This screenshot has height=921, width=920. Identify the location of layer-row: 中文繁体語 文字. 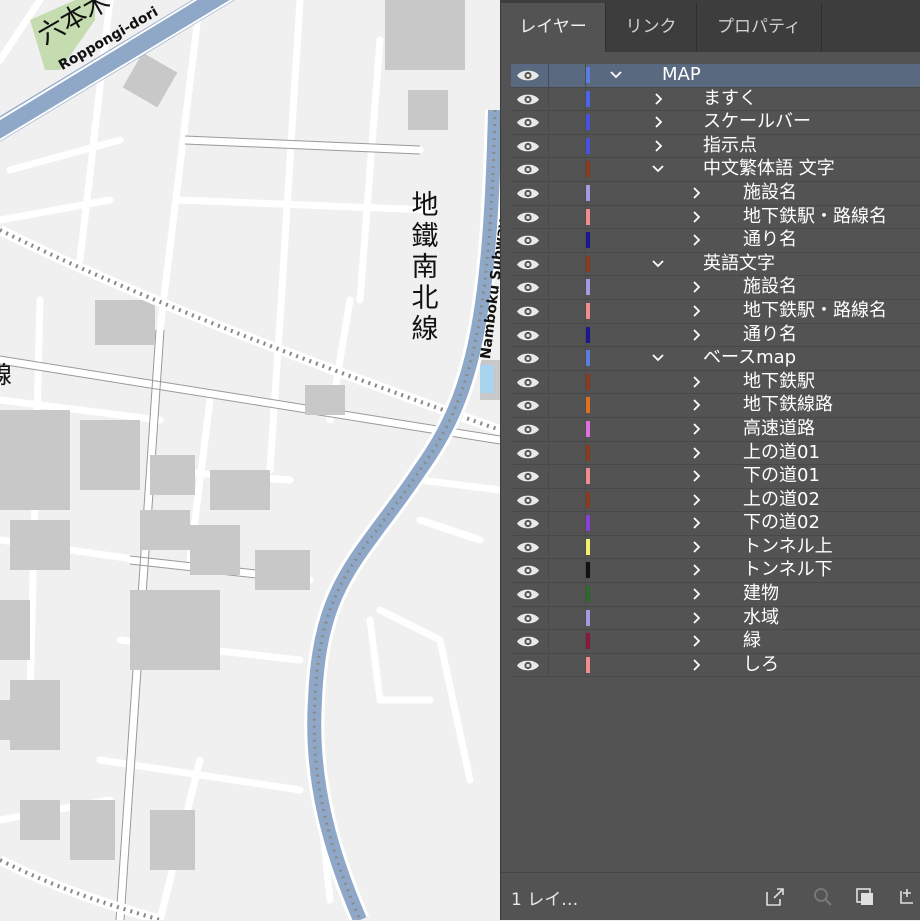
(715, 170).